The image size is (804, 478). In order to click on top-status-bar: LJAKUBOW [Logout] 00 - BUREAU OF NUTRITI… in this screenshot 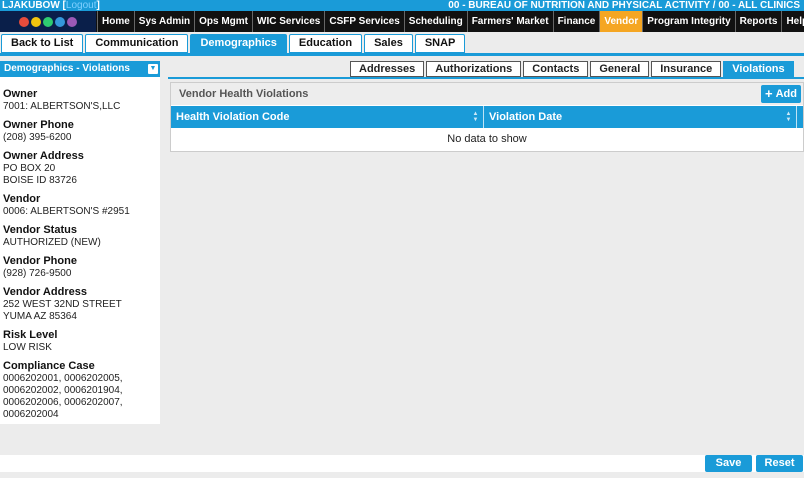, I will do `click(402, 5)`.